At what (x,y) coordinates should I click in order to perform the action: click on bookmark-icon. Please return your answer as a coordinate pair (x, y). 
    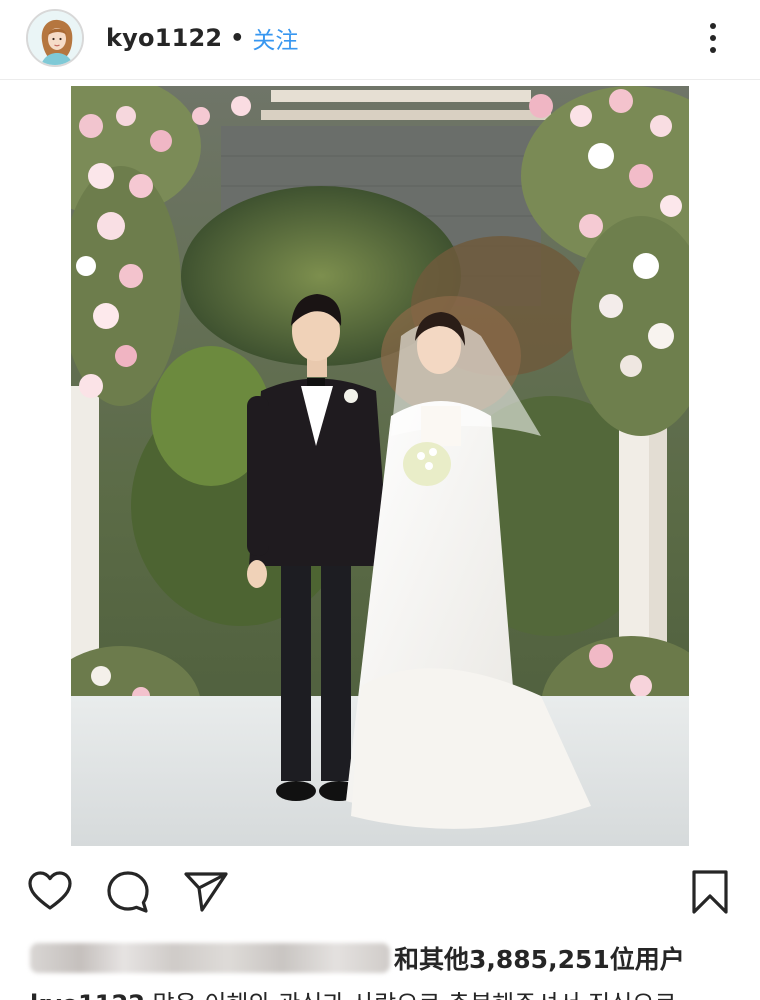
    Looking at the image, I should click on (710, 892).